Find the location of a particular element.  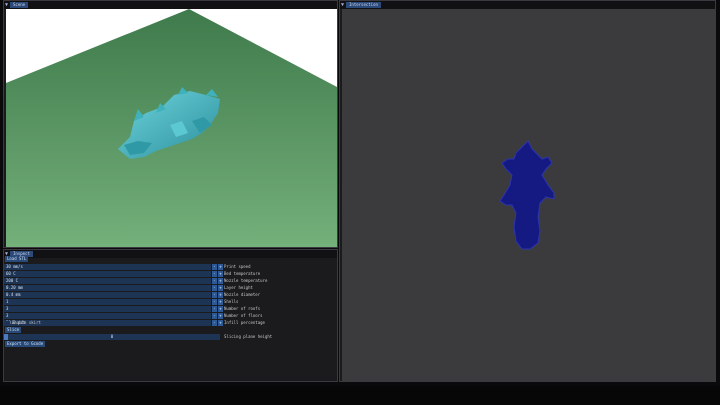

inspector-titlebar: ▼ Inspect is located at coordinates (170, 254).